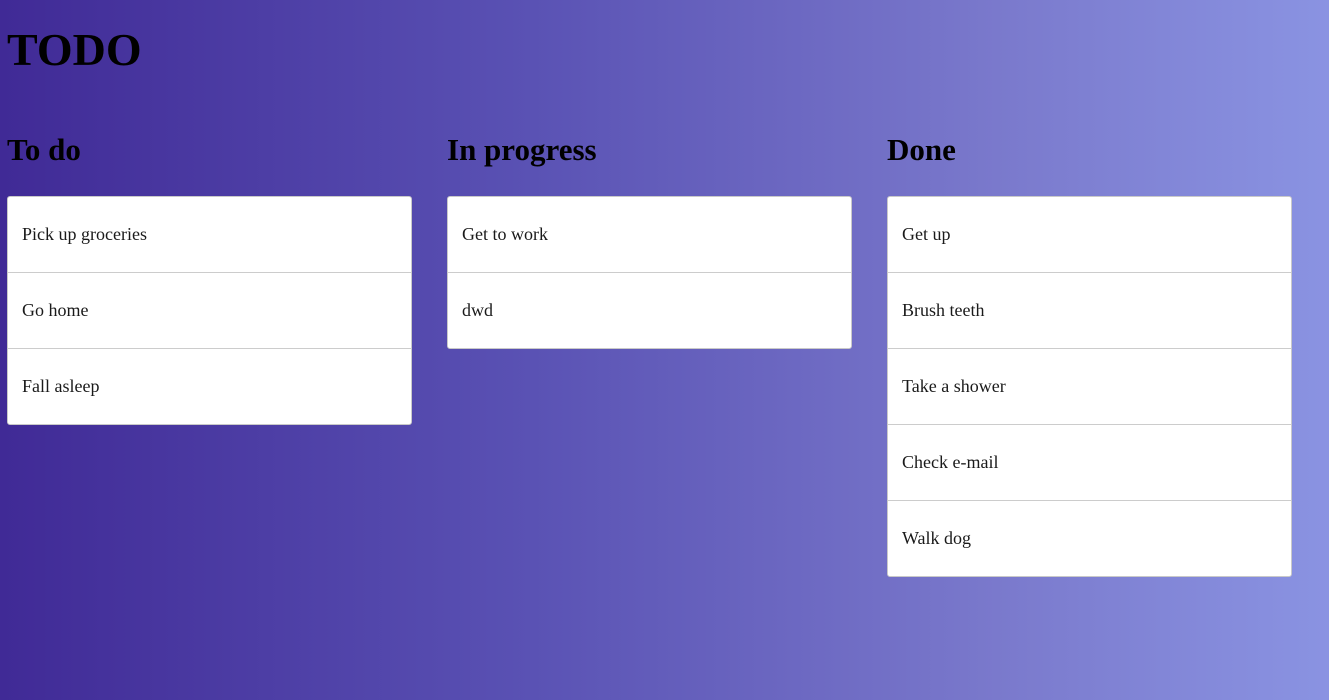  What do you see at coordinates (74, 49) in the screenshot?
I see `page-title: TODO` at bounding box center [74, 49].